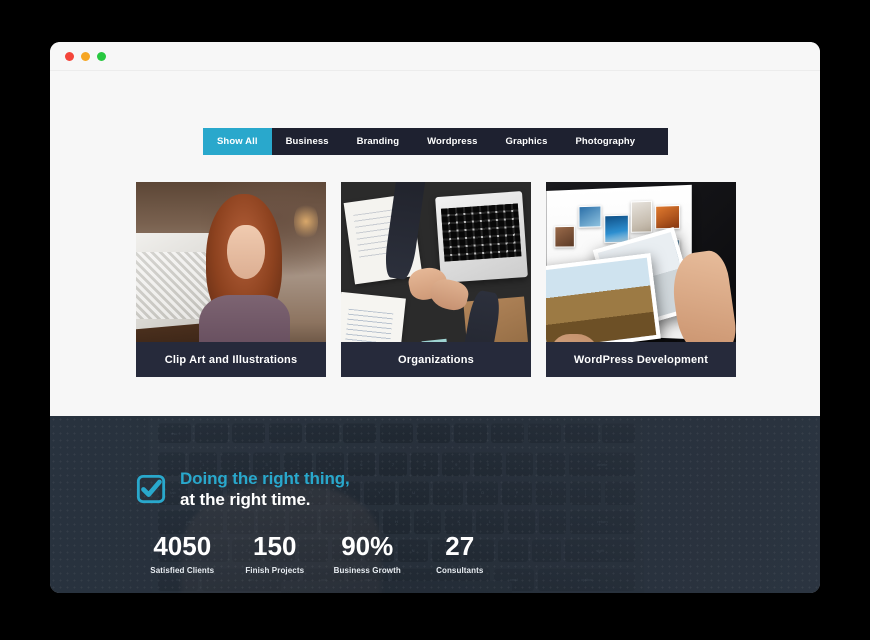 The width and height of the screenshot is (870, 640). I want to click on stat-label: Business Growth, so click(367, 570).